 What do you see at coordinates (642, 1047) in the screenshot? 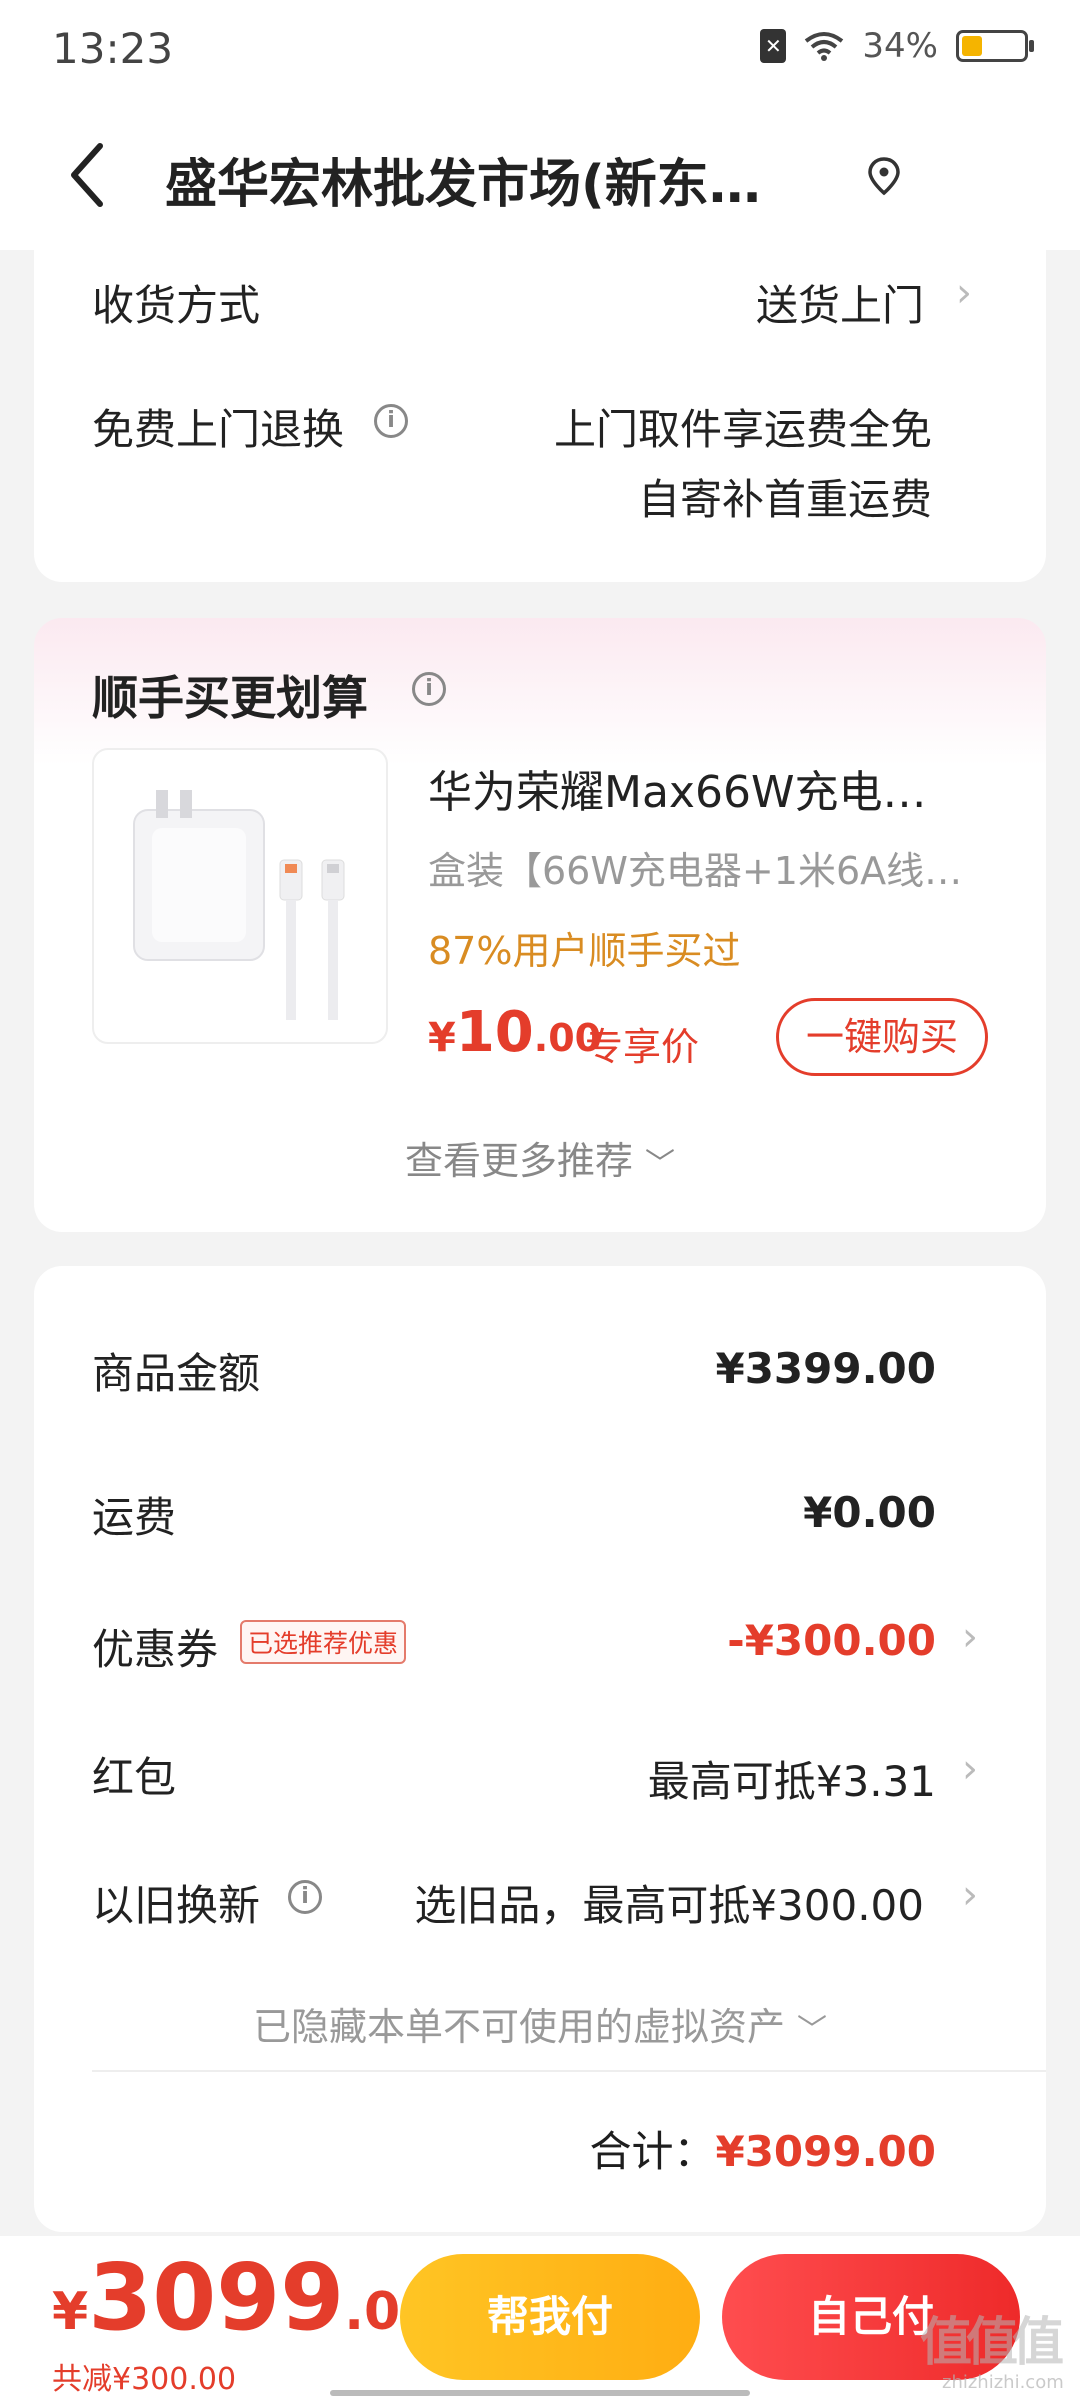
I see `price-tag: 专享价` at bounding box center [642, 1047].